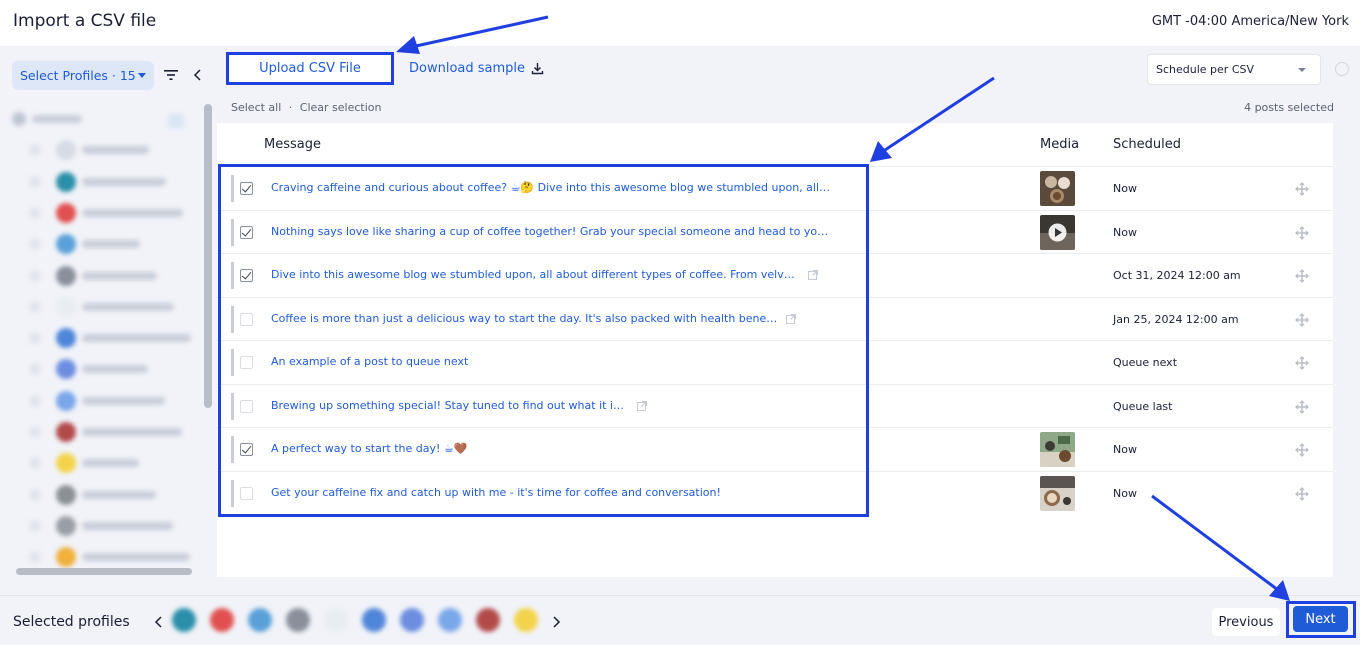  Describe the element at coordinates (1246, 622) in the screenshot. I see `previous-button: Previous` at that location.